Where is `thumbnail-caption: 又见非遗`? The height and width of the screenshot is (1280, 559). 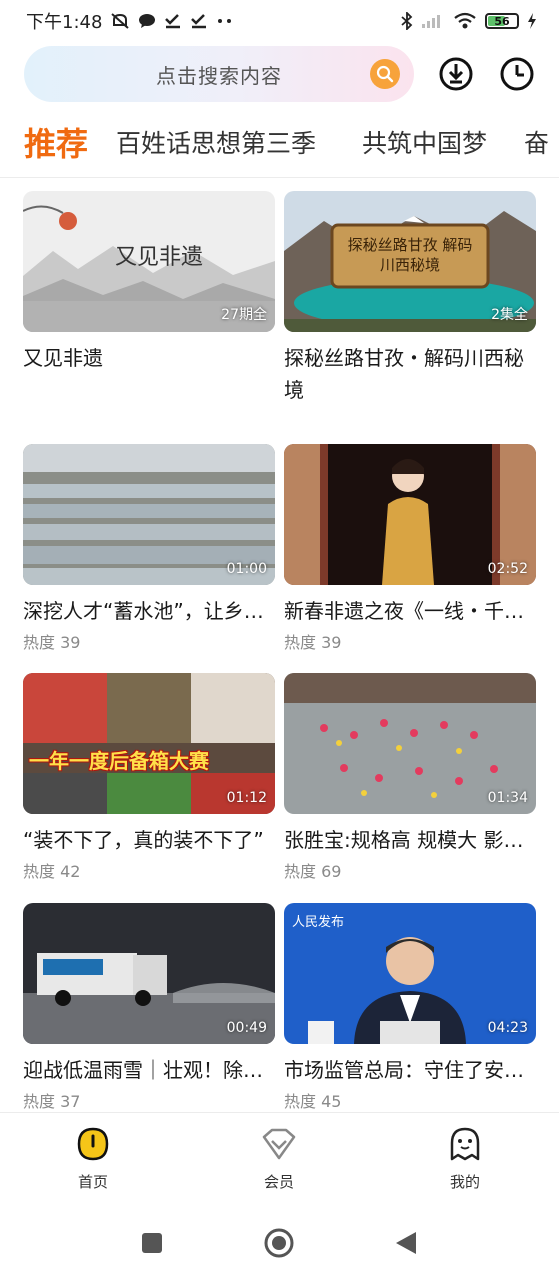
thumbnail-caption: 又见非遗 is located at coordinates (159, 257).